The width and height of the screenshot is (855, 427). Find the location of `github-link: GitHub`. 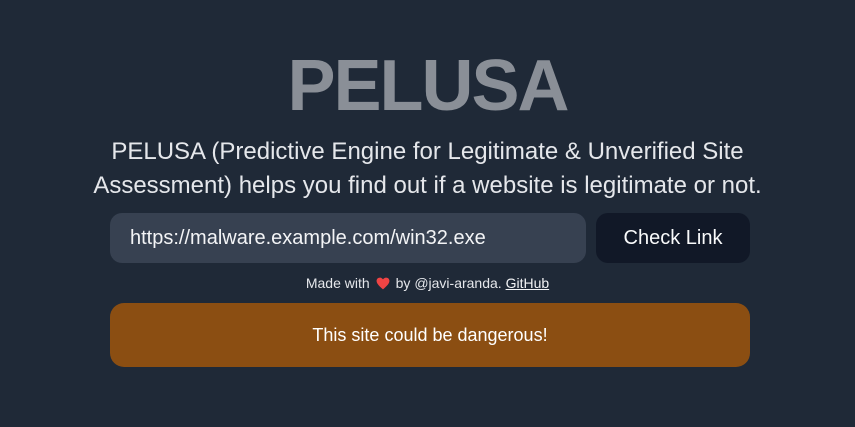

github-link: GitHub is located at coordinates (528, 283).